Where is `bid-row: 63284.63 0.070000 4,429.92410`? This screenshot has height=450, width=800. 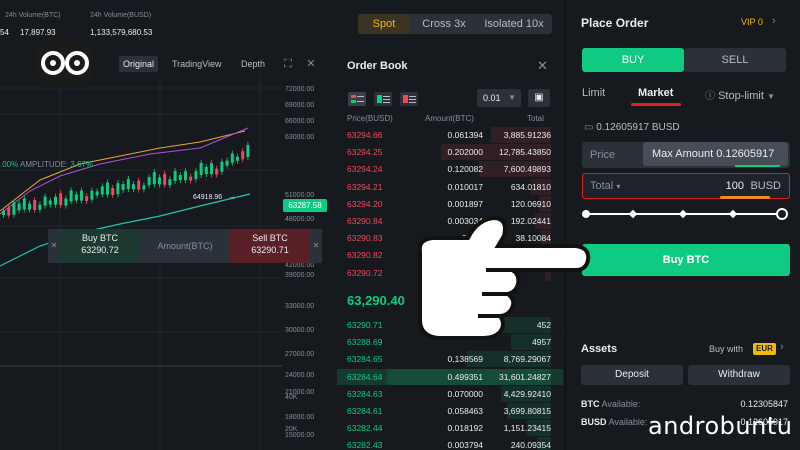 bid-row: 63284.63 0.070000 4,429.92410 is located at coordinates (450, 393).